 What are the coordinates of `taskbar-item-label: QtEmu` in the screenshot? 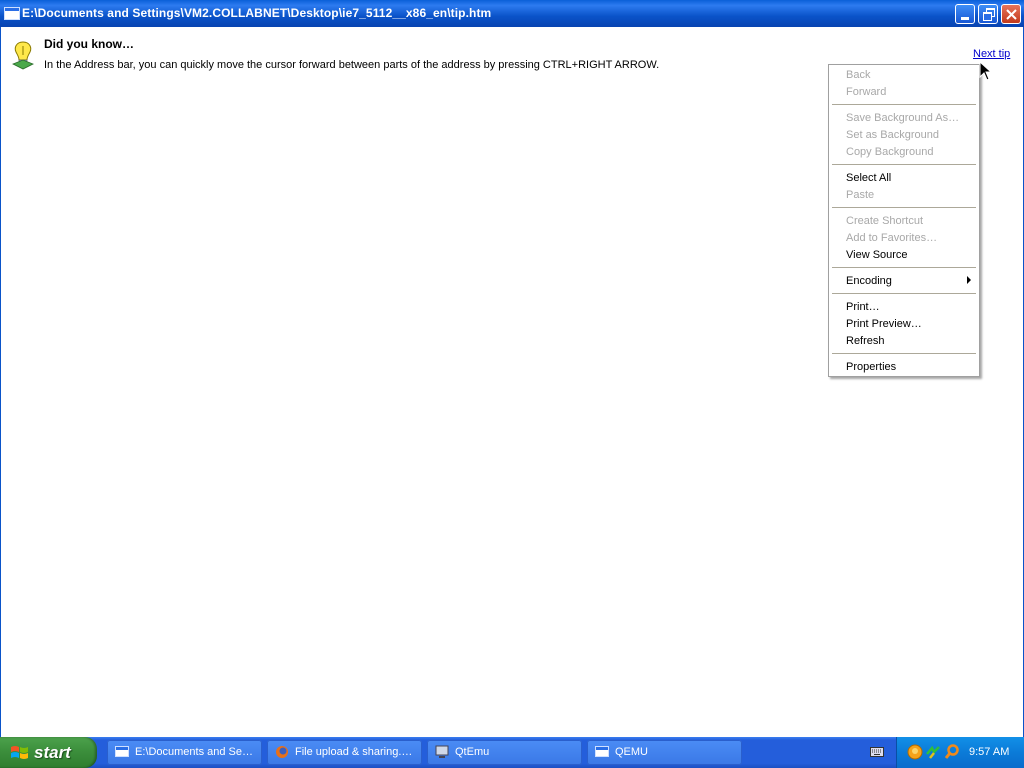 It's located at (472, 752).